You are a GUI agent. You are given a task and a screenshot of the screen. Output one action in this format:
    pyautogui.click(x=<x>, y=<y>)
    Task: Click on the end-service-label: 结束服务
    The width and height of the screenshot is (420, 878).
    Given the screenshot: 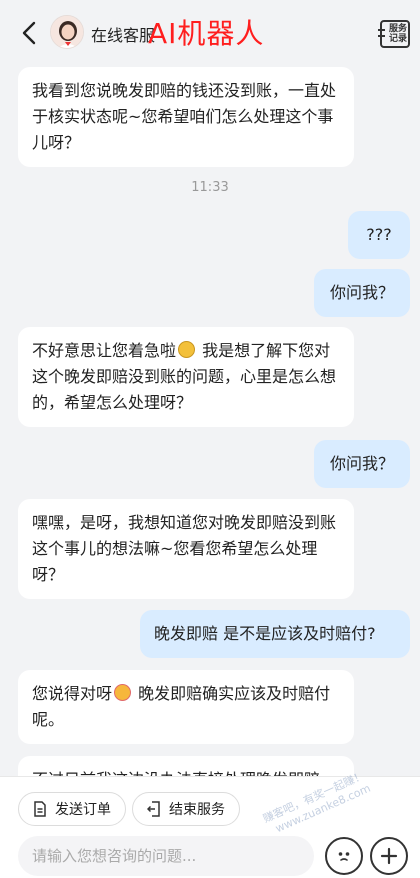 What is the action you would take?
    pyautogui.click(x=197, y=810)
    